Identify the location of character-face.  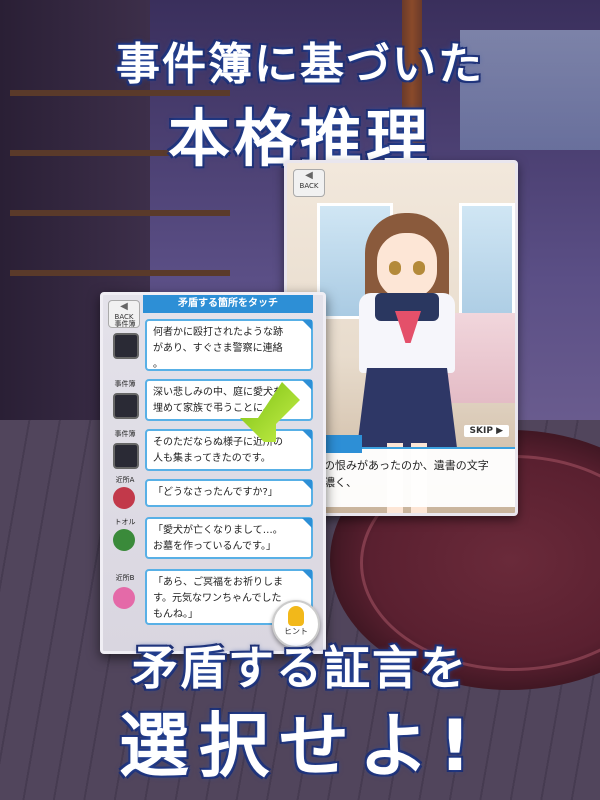
(407, 266).